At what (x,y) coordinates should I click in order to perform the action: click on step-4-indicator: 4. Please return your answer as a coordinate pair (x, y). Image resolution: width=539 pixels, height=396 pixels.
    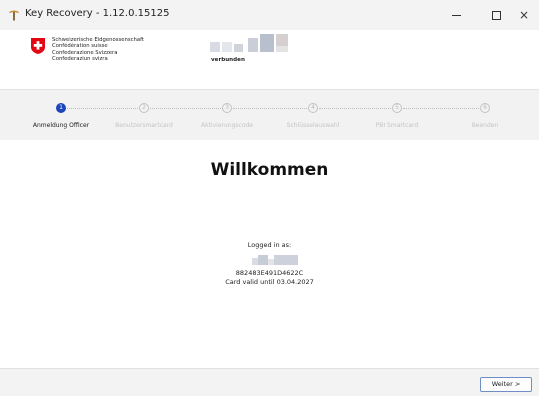
    Looking at the image, I should click on (313, 108).